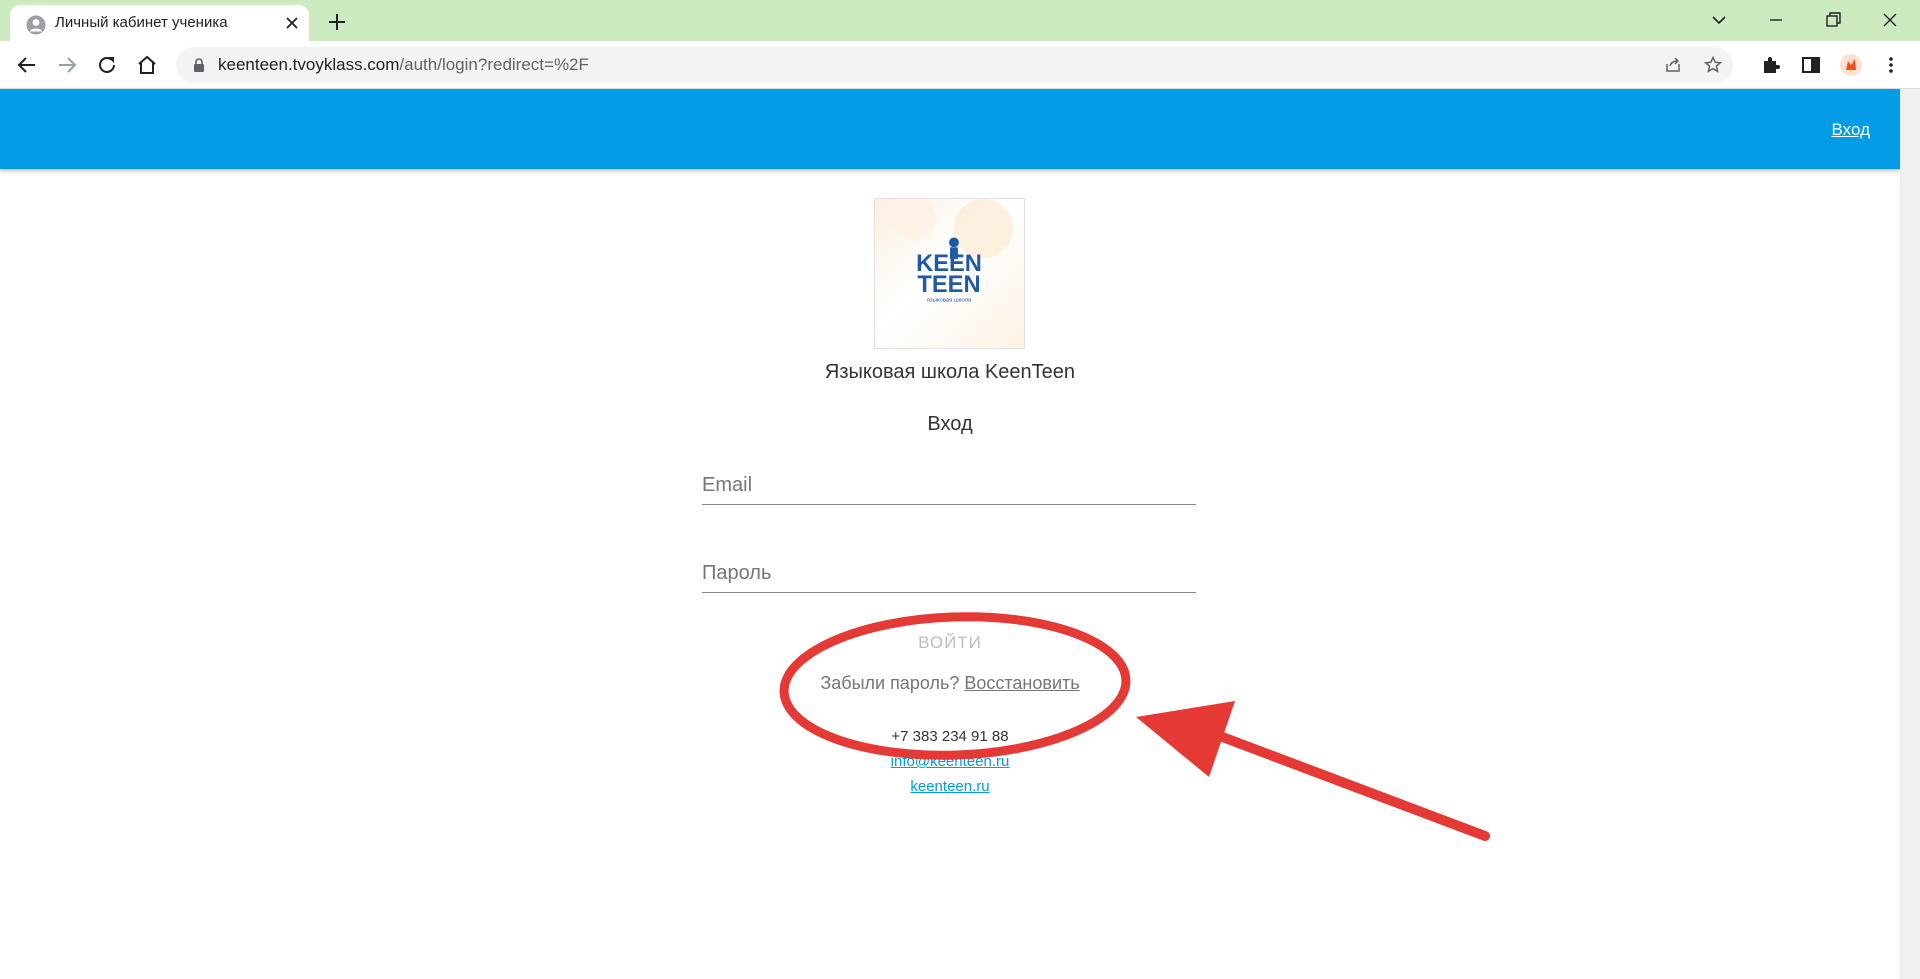  I want to click on forgot-password-row: Забыли пароль? Восстановить, so click(950, 683).